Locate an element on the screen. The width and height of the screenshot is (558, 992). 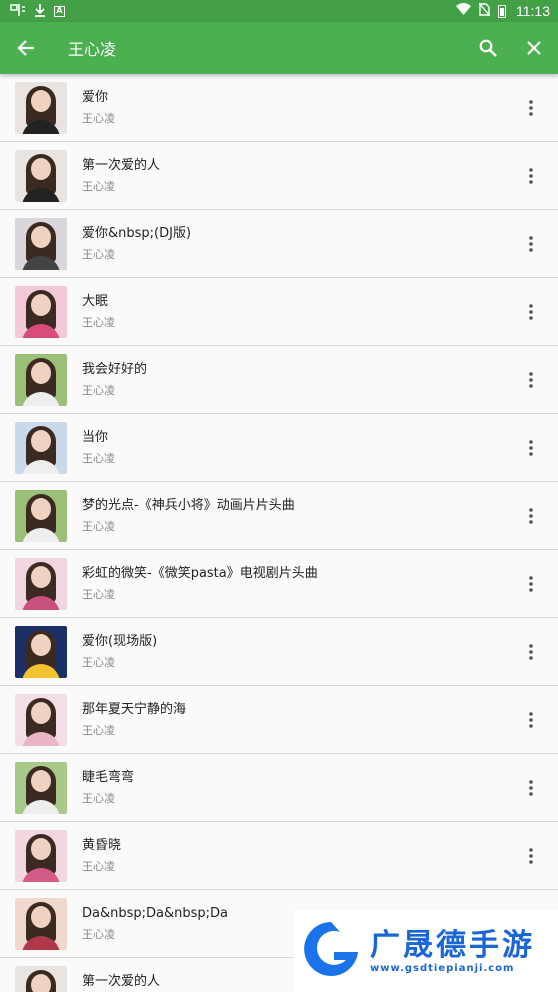
notification-icon is located at coordinates (18, 11).